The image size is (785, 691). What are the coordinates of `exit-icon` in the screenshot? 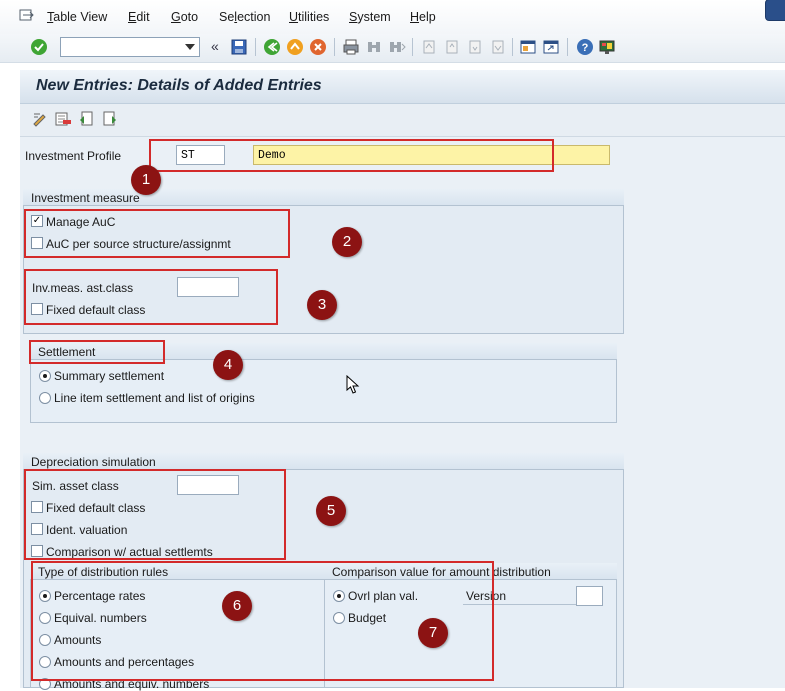 It's located at (295, 47).